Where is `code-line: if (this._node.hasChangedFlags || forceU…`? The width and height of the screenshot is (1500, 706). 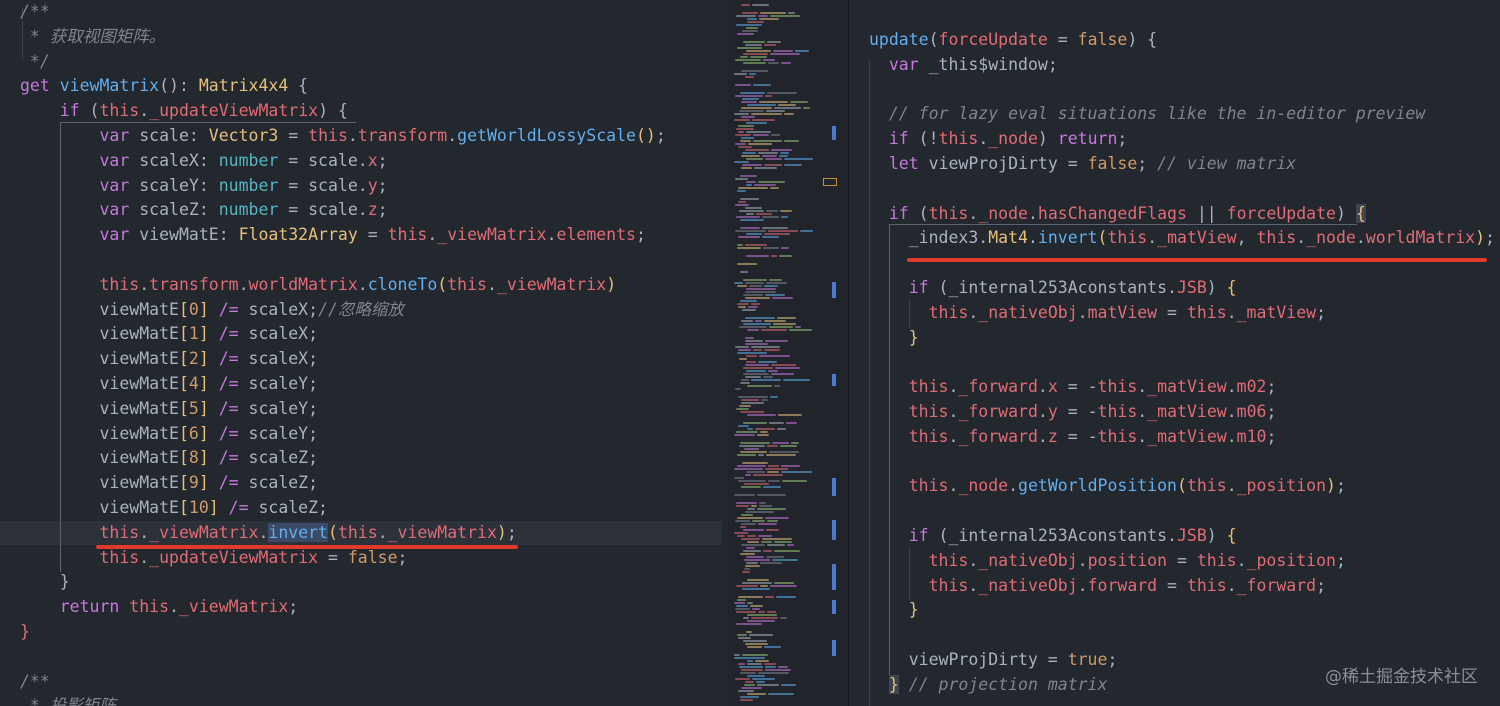 code-line: if (this._node.hasChangedFlags || forceU… is located at coordinates (1117, 214).